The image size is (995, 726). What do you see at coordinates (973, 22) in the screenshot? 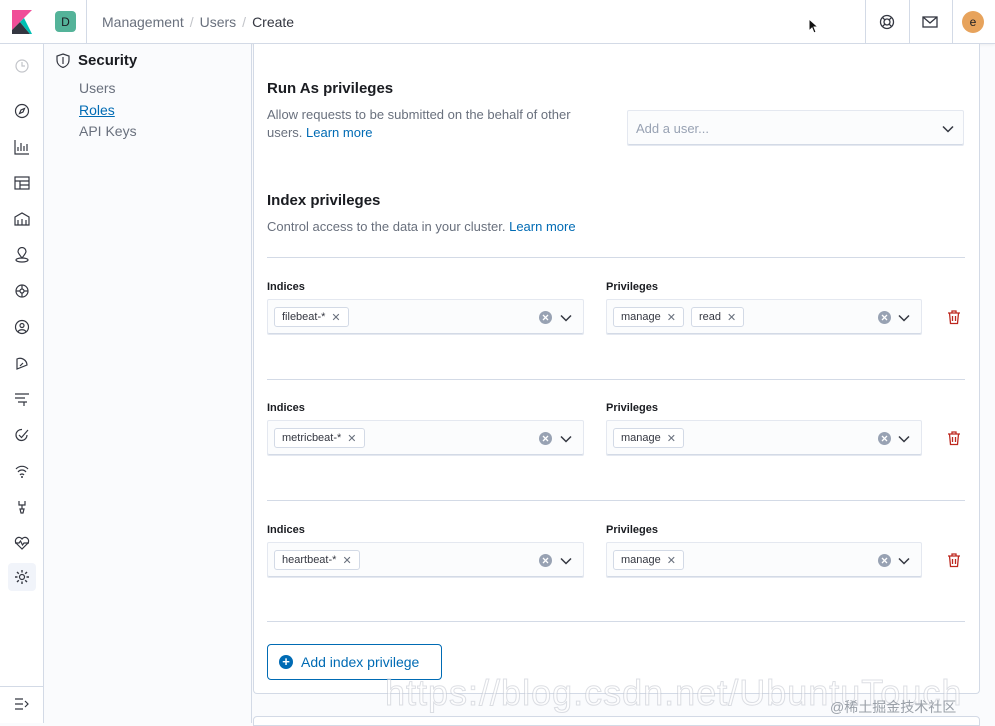
I see `user-avatar: e` at bounding box center [973, 22].